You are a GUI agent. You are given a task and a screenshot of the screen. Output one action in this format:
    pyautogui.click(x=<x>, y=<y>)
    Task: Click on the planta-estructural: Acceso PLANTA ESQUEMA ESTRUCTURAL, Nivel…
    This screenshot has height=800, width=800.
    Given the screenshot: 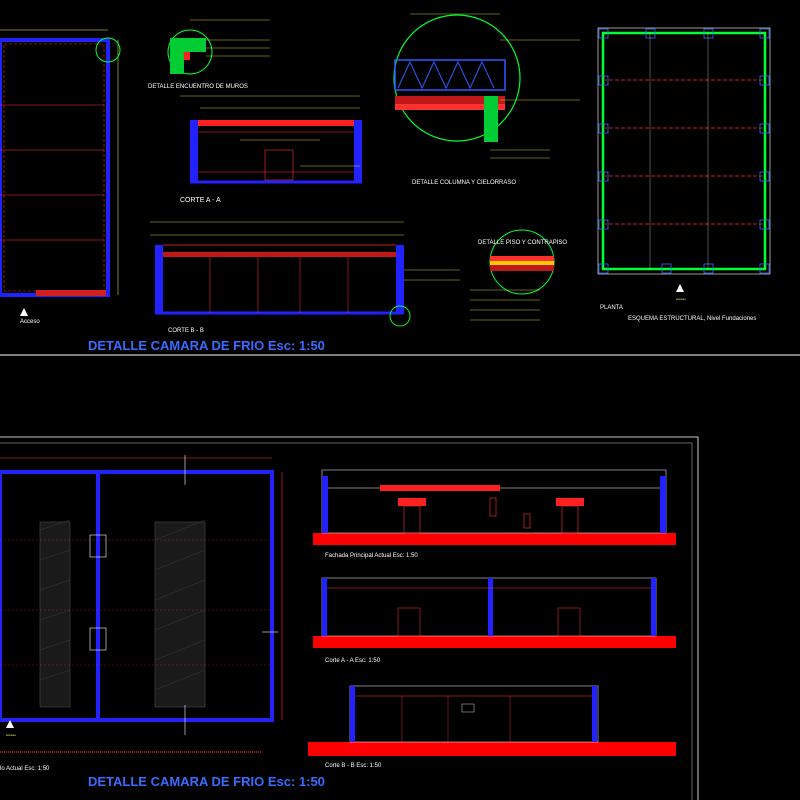 What is the action you would take?
    pyautogui.click(x=684, y=174)
    